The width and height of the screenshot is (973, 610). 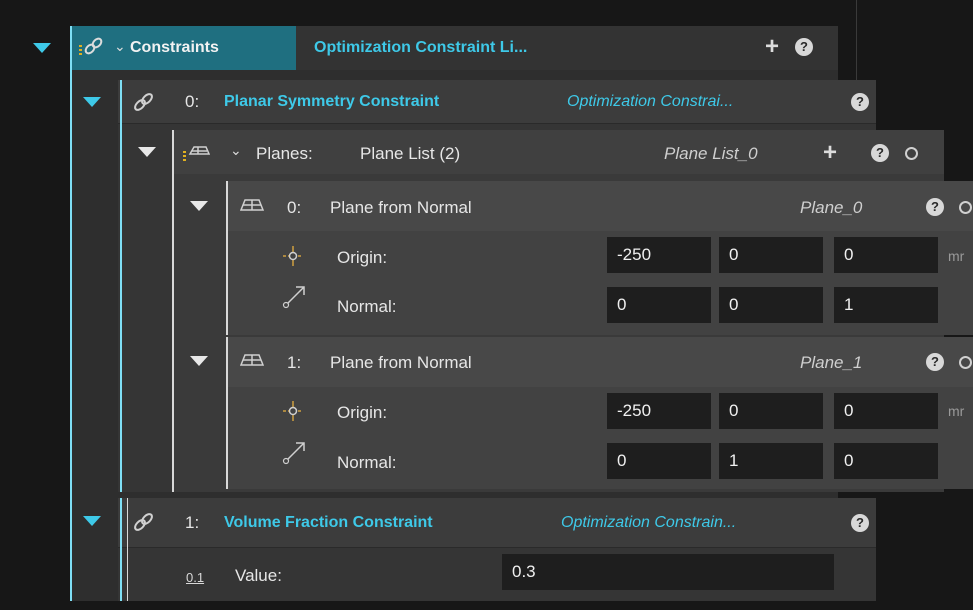 What do you see at coordinates (147, 152) in the screenshot?
I see `collapse-planes-icon` at bounding box center [147, 152].